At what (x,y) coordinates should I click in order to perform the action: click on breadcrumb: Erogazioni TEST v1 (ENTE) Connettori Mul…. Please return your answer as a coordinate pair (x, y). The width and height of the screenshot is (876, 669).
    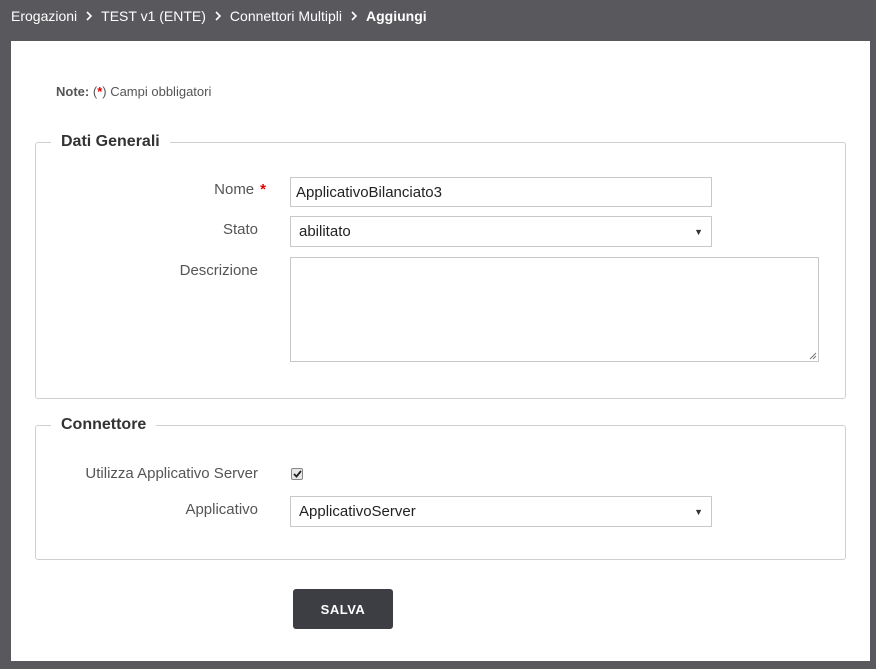
    Looking at the image, I should click on (438, 16).